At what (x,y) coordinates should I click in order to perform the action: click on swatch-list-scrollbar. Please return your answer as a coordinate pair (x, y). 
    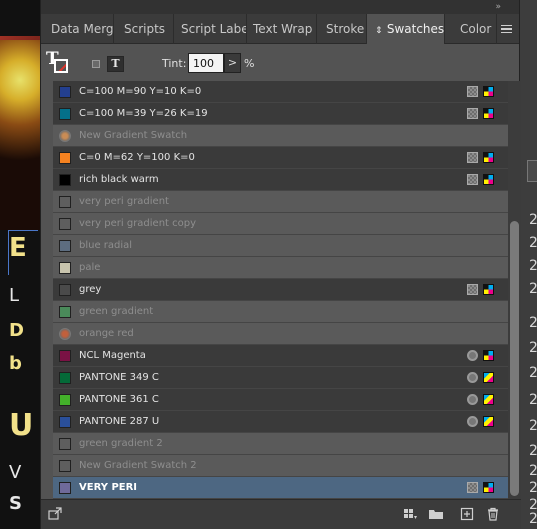
    Looking at the image, I should click on (514, 290).